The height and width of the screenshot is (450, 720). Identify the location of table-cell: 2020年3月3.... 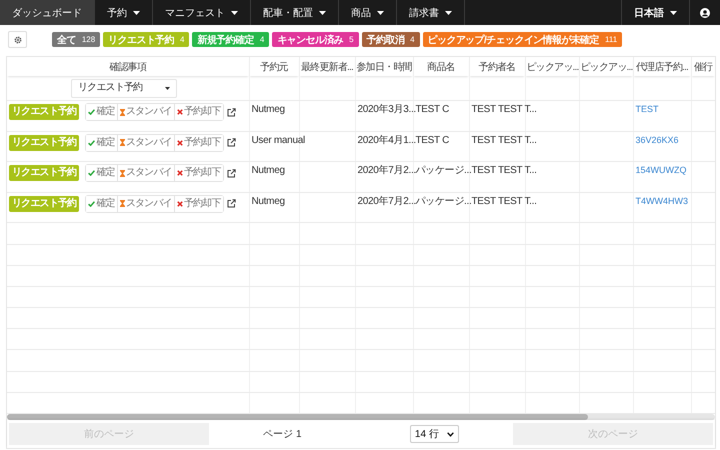
(387, 109).